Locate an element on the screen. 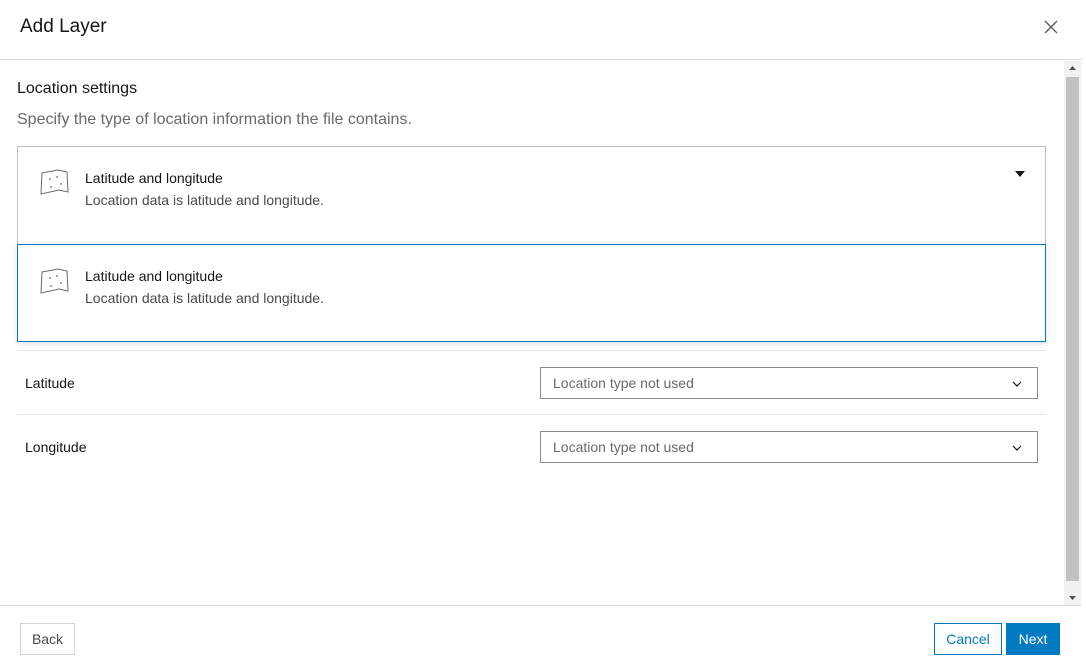 This screenshot has height=671, width=1086. location-settings-heading: Location settings is located at coordinates (77, 88).